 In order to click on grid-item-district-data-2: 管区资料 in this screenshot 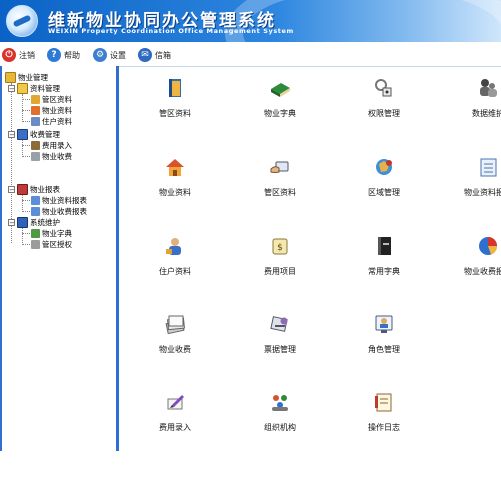, I will do `click(280, 177)`.